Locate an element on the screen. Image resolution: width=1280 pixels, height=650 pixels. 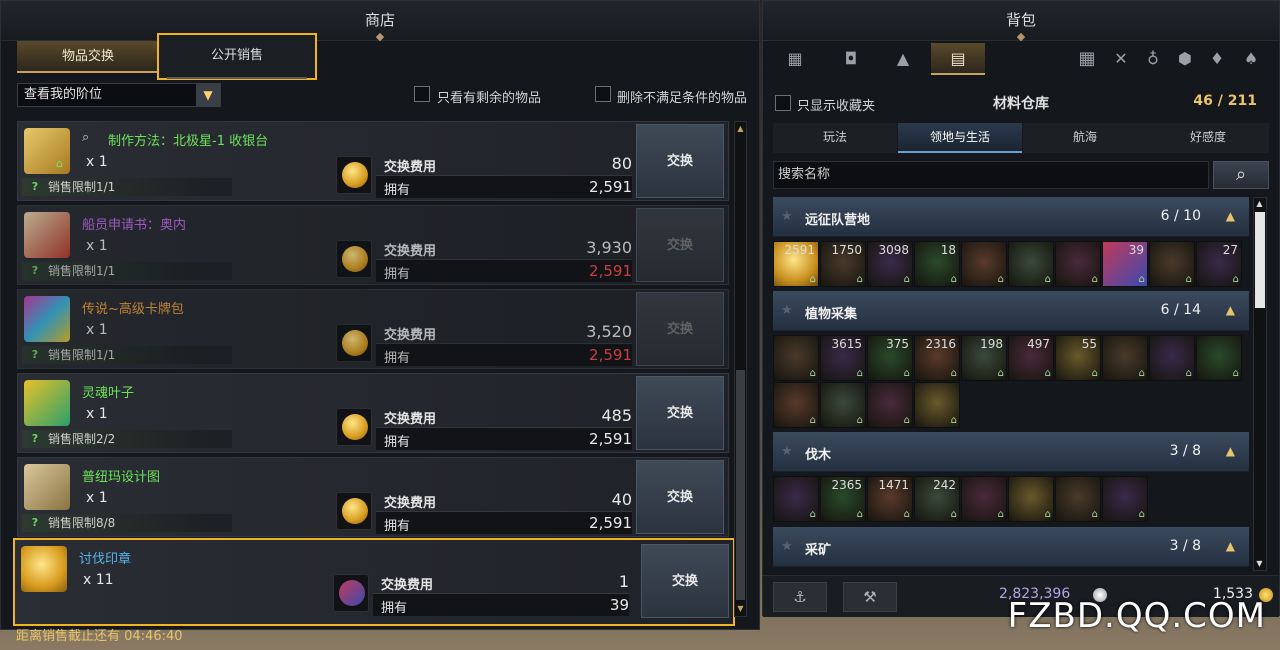
category-header: ★ 伐木 3 / 8 ▲ is located at coordinates (1011, 452).